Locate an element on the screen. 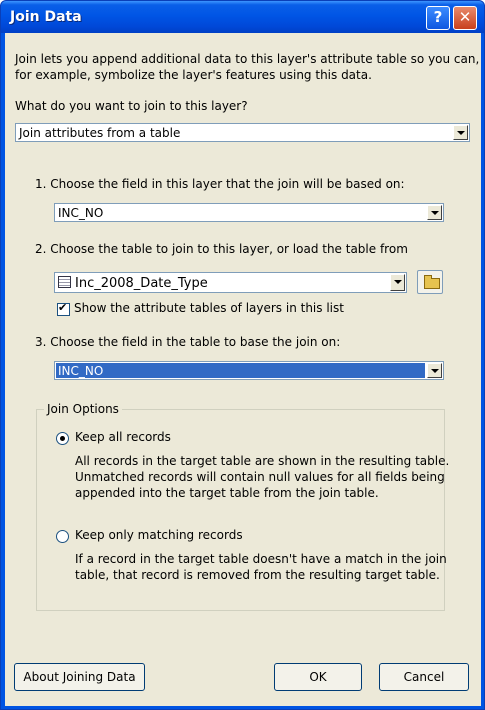  about-joining-data-button: About Joining Data is located at coordinates (79, 677).